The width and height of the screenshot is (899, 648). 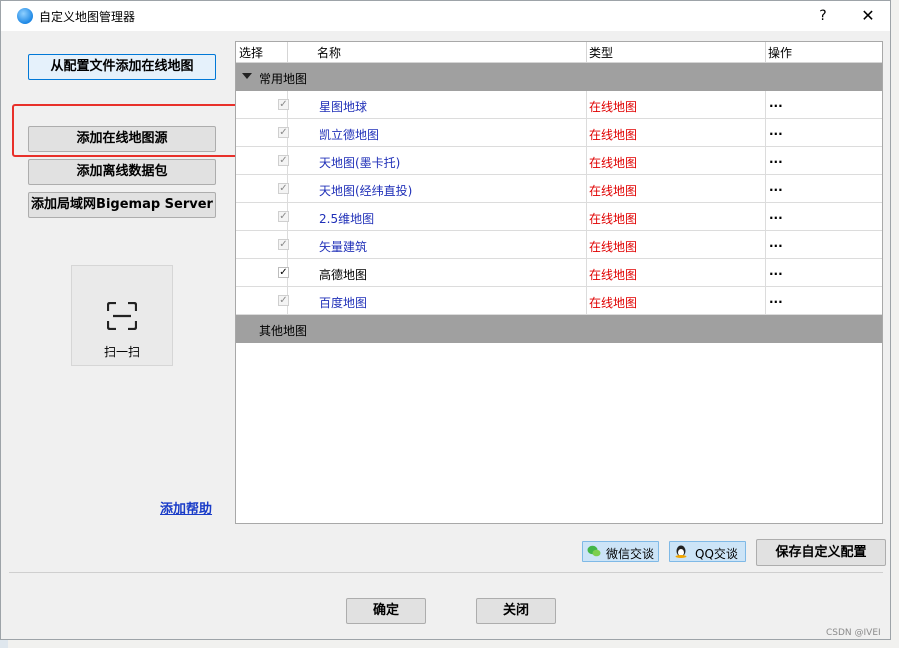 I want to click on wechat-chat-button: 微信交谈, so click(x=620, y=551).